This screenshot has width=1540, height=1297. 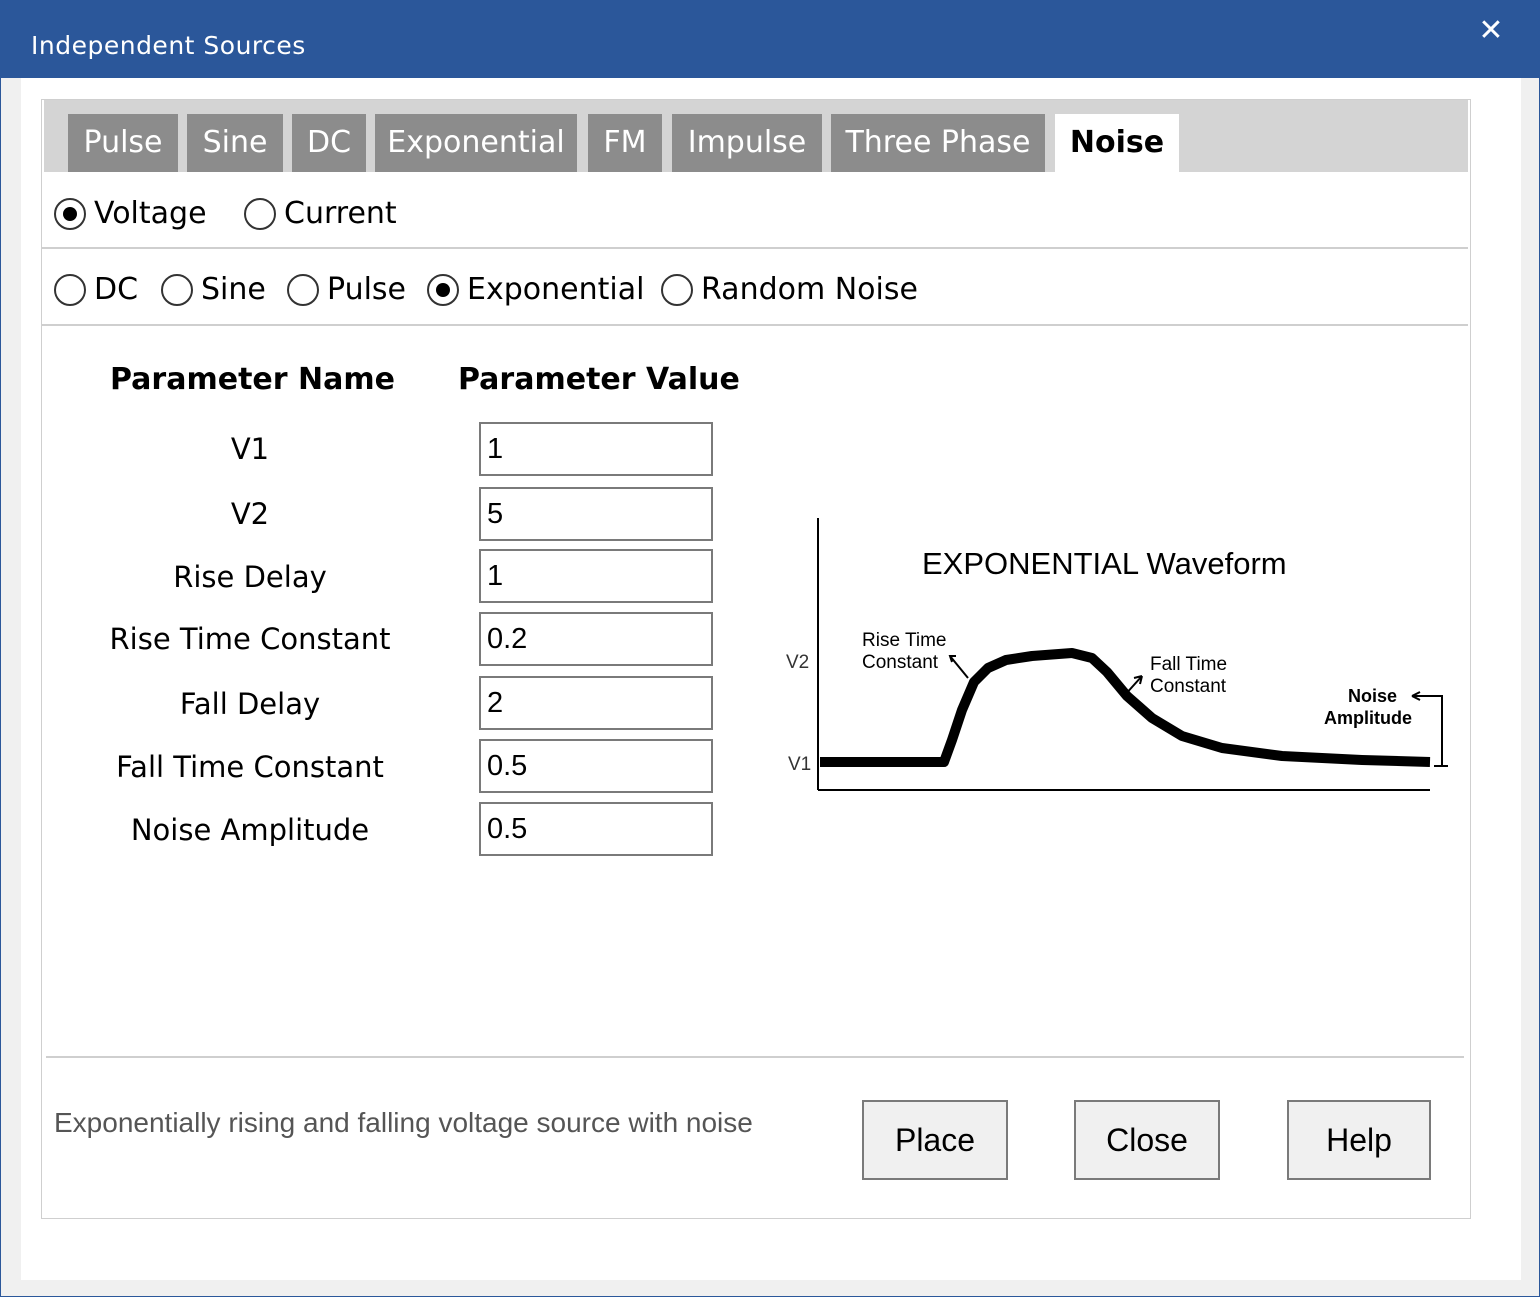 What do you see at coordinates (935, 1140) in the screenshot?
I see `place-button: Place` at bounding box center [935, 1140].